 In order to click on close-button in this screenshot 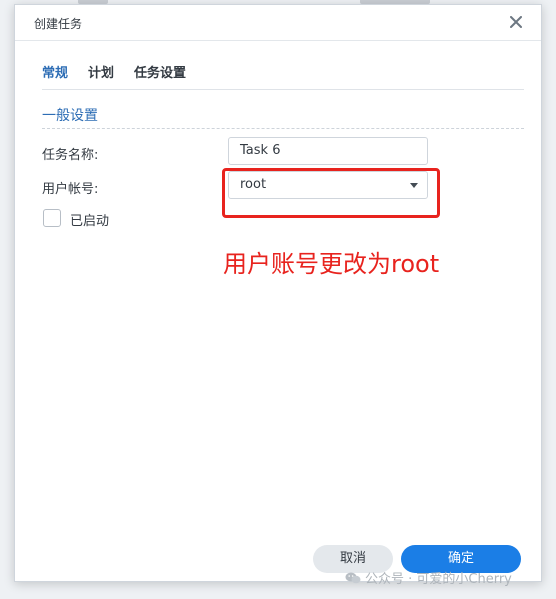, I will do `click(516, 22)`.